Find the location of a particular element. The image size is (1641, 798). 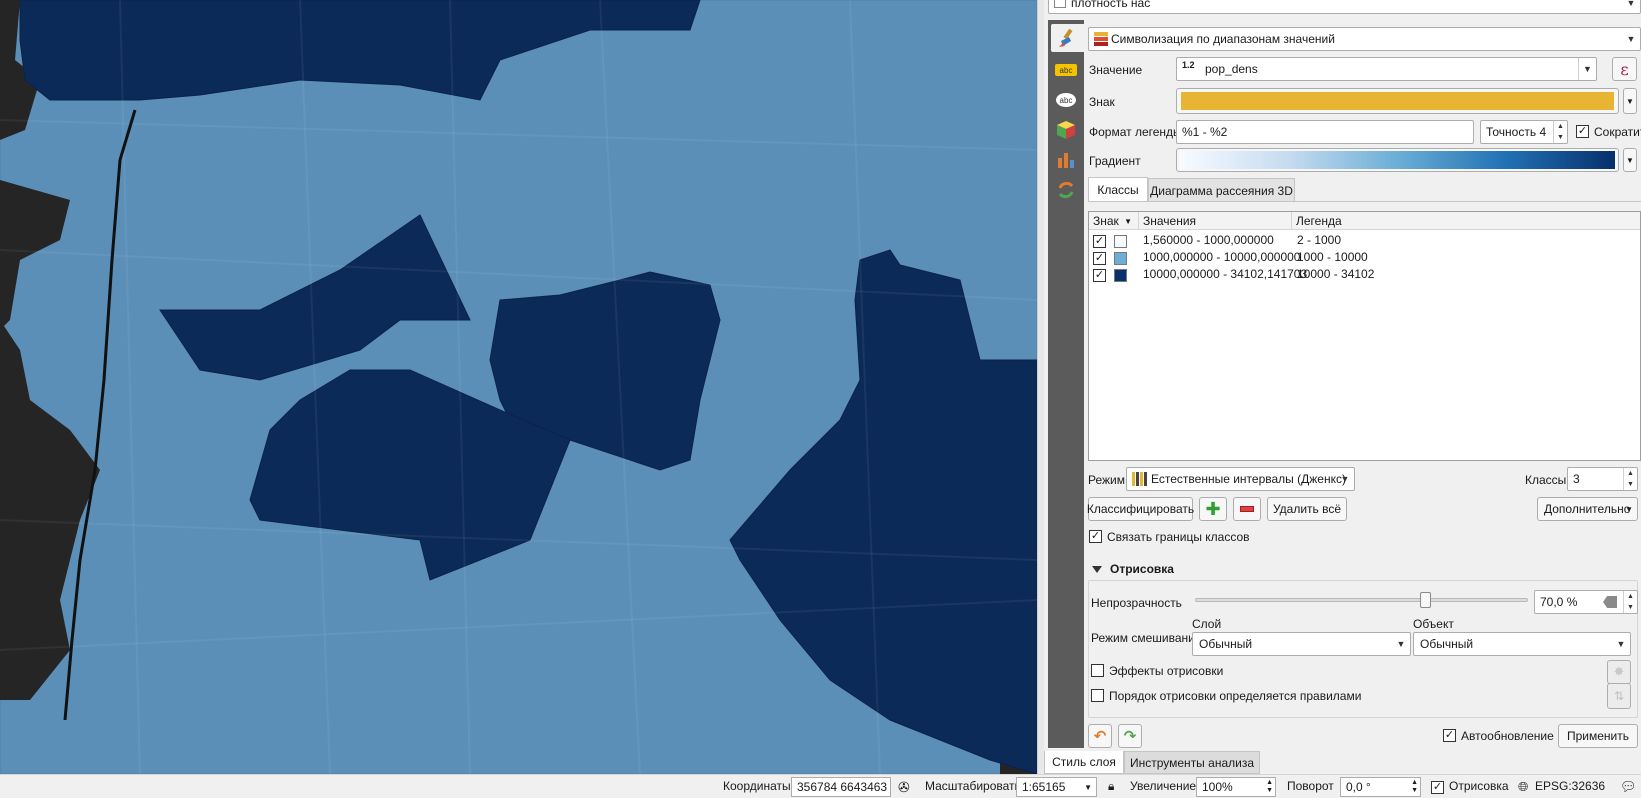

dock-tab-layer-style: Стиль слоя is located at coordinates (1084, 762).